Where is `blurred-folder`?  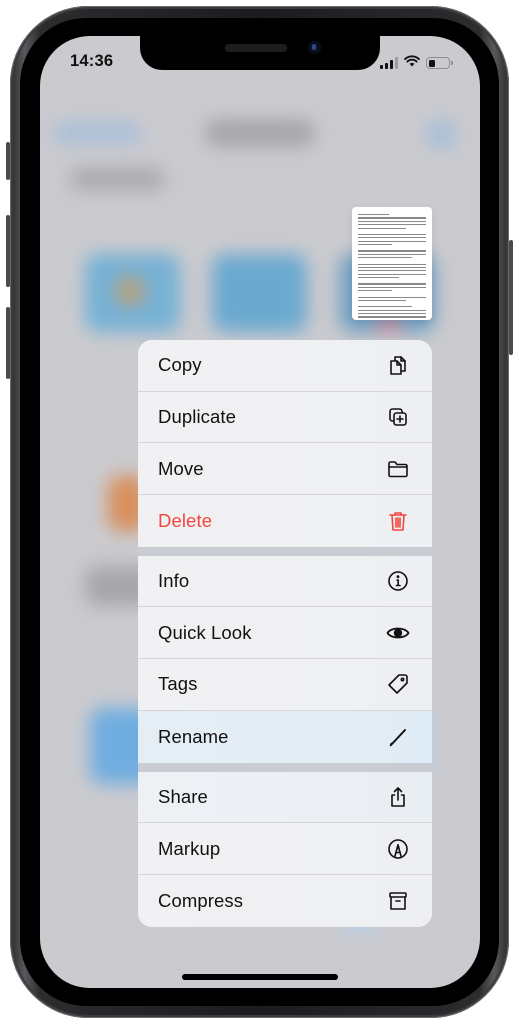 blurred-folder is located at coordinates (259, 293).